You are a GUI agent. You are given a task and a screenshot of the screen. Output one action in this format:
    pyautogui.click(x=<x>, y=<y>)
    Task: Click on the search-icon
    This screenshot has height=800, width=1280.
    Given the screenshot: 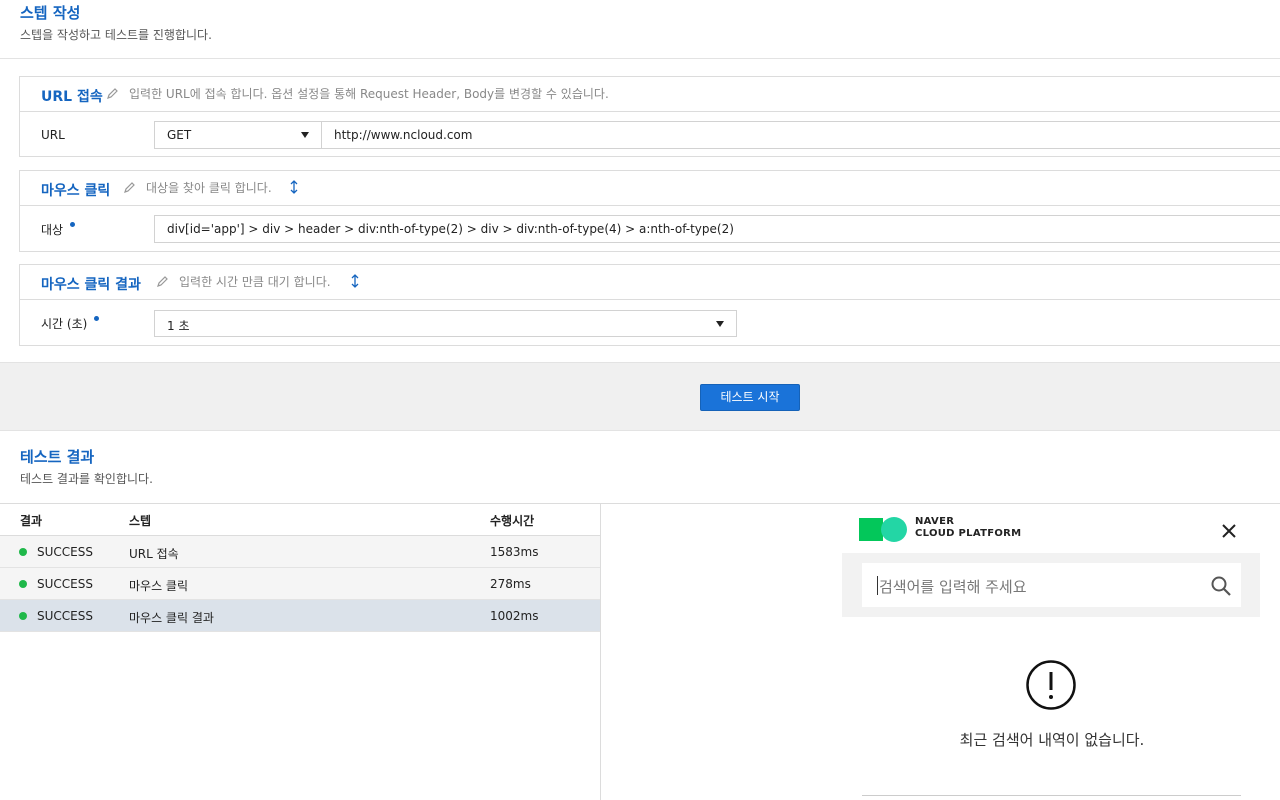 What is the action you would take?
    pyautogui.click(x=1221, y=586)
    